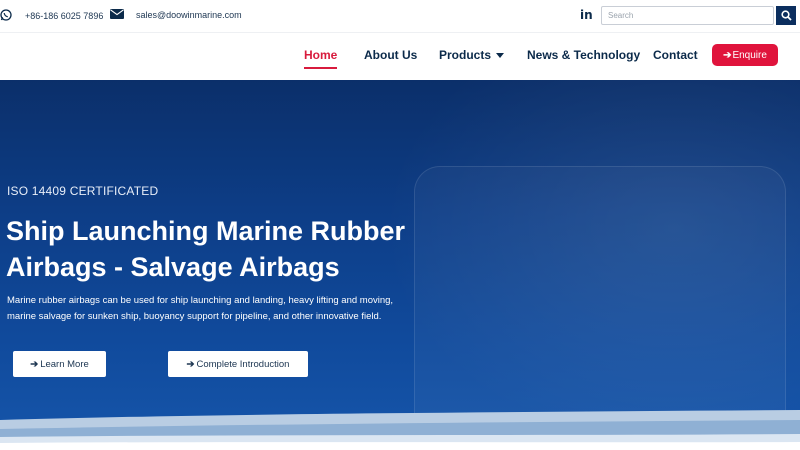  What do you see at coordinates (500, 56) in the screenshot?
I see `caret-down-icon` at bounding box center [500, 56].